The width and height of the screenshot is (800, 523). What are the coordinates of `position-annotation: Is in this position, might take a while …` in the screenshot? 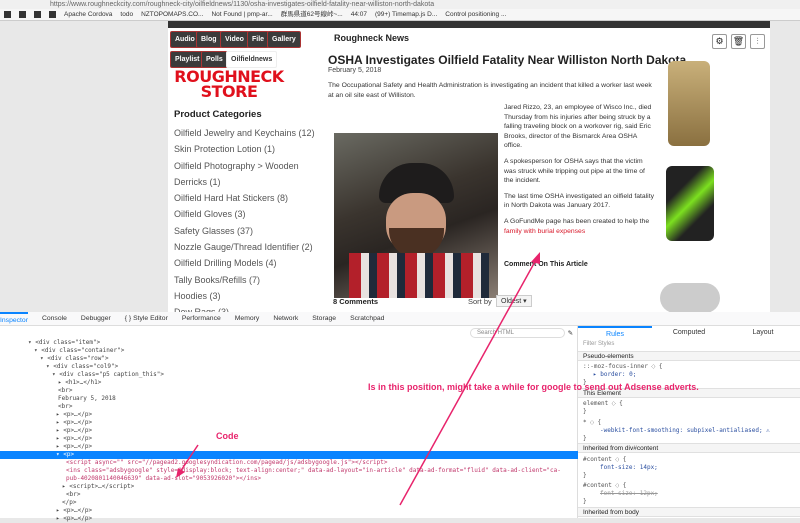 It's located at (533, 387).